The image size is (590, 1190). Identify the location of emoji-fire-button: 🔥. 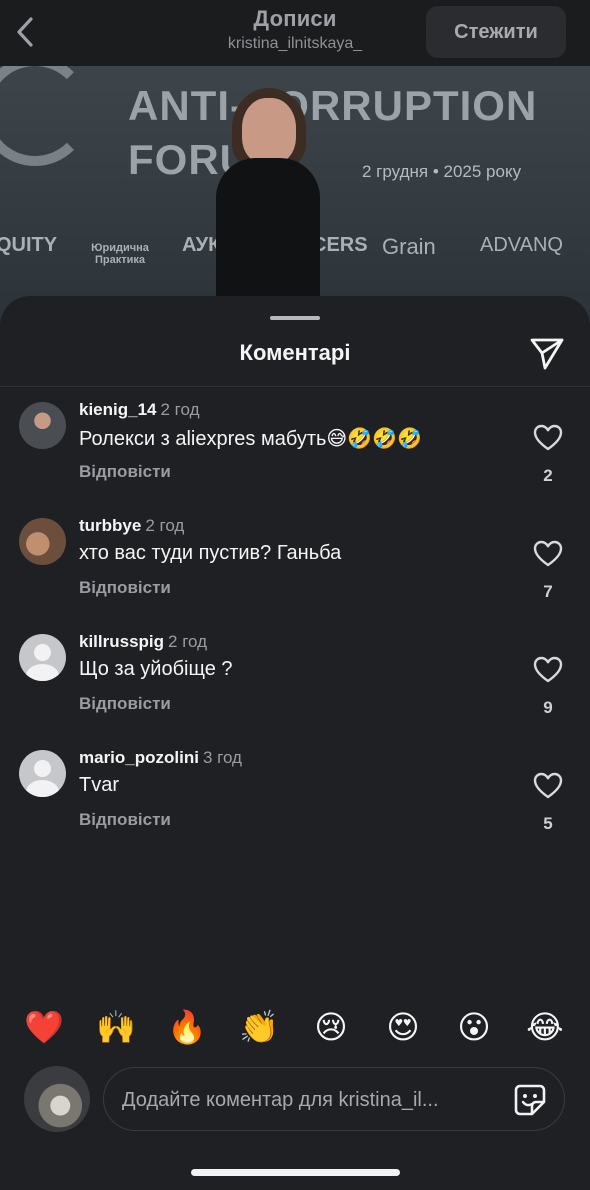
(187, 1027).